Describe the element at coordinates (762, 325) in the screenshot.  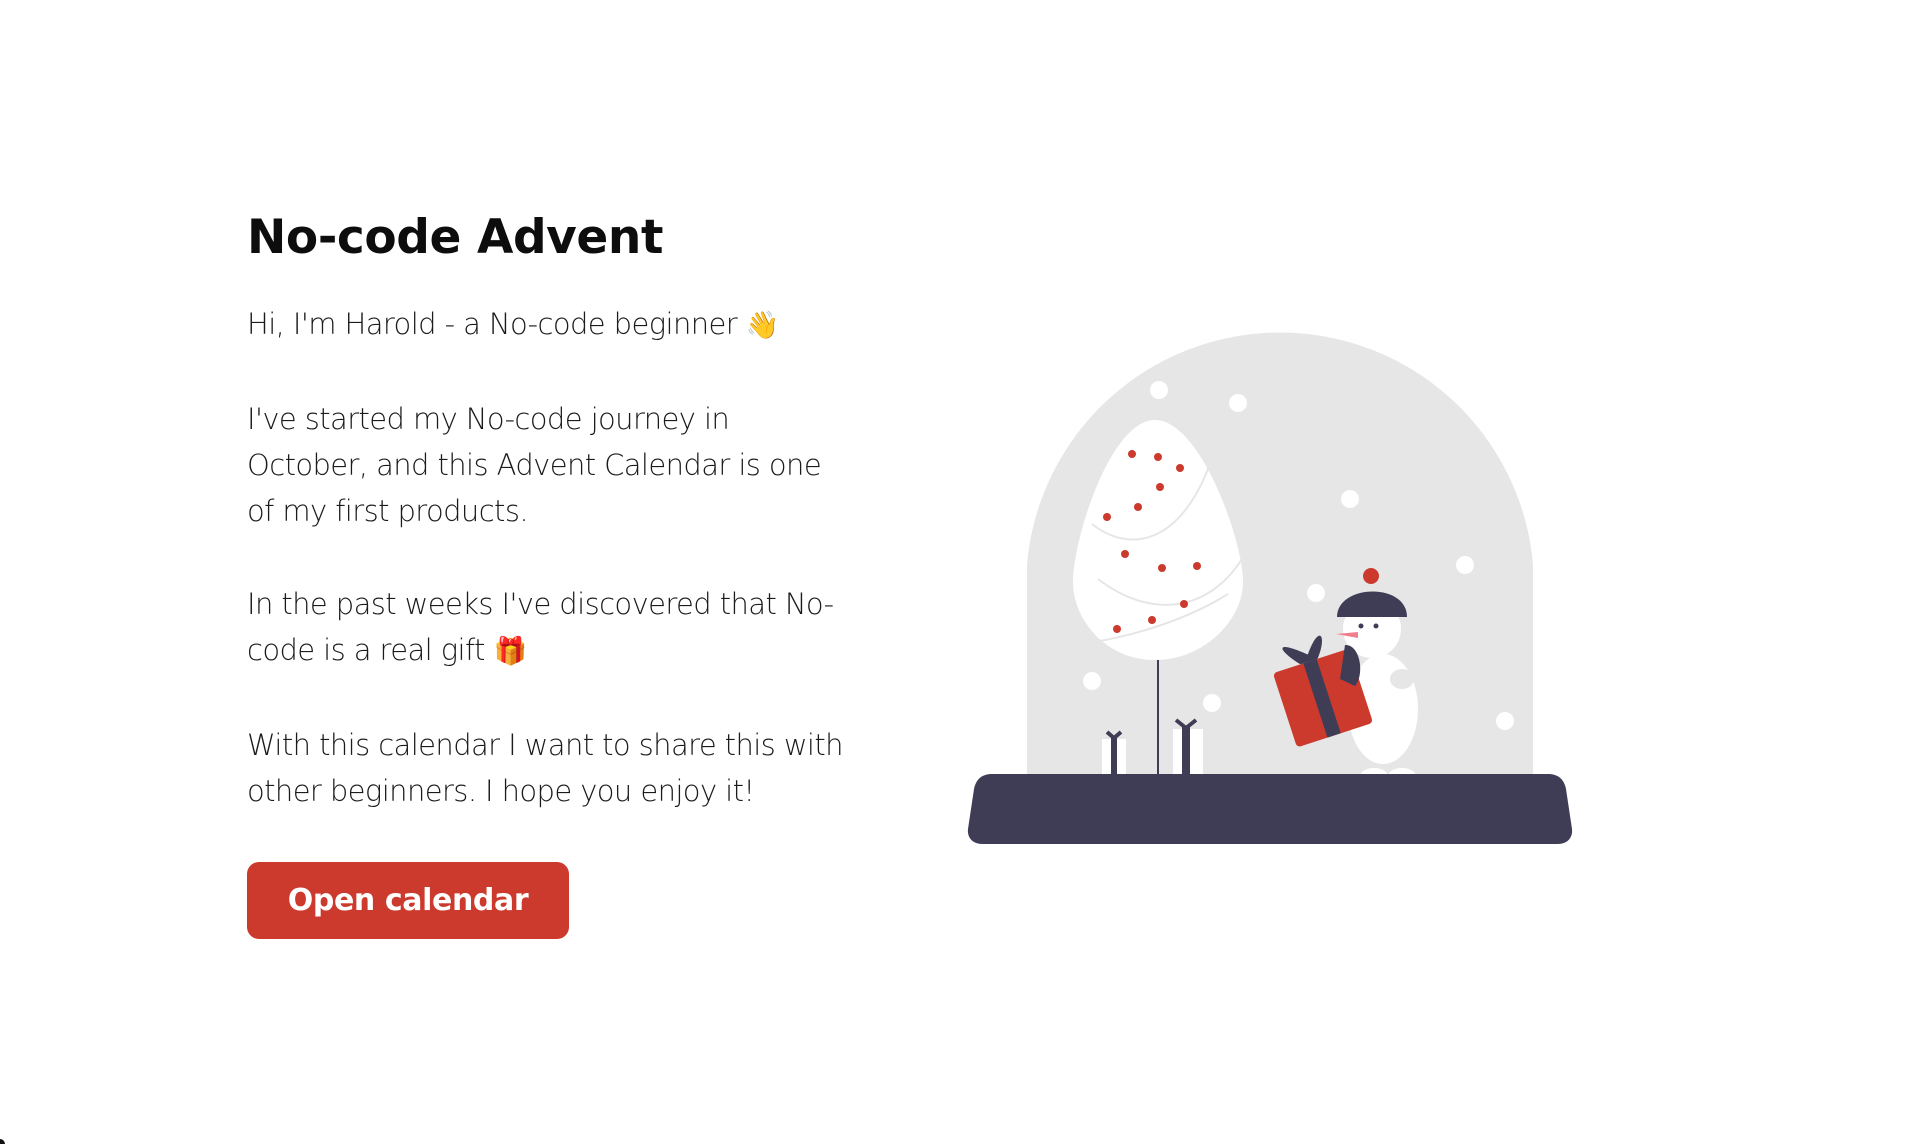
I see `waving-hand-icon: 👋` at that location.